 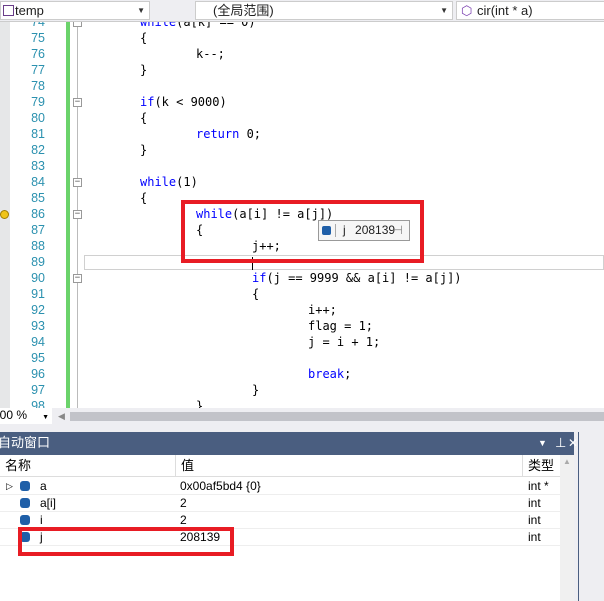 What do you see at coordinates (302, 118) in the screenshot?
I see `code-line: 80 {` at bounding box center [302, 118].